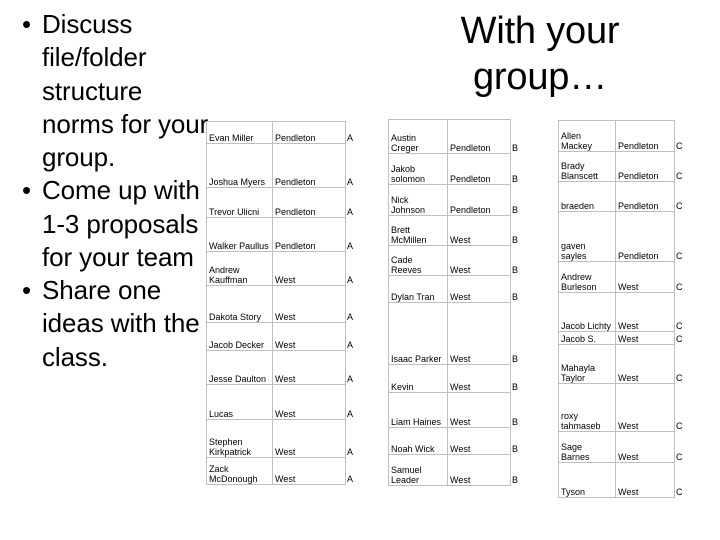 The image size is (720, 540). I want to click on cell-student-name: roxy tahmaseb, so click(587, 407).